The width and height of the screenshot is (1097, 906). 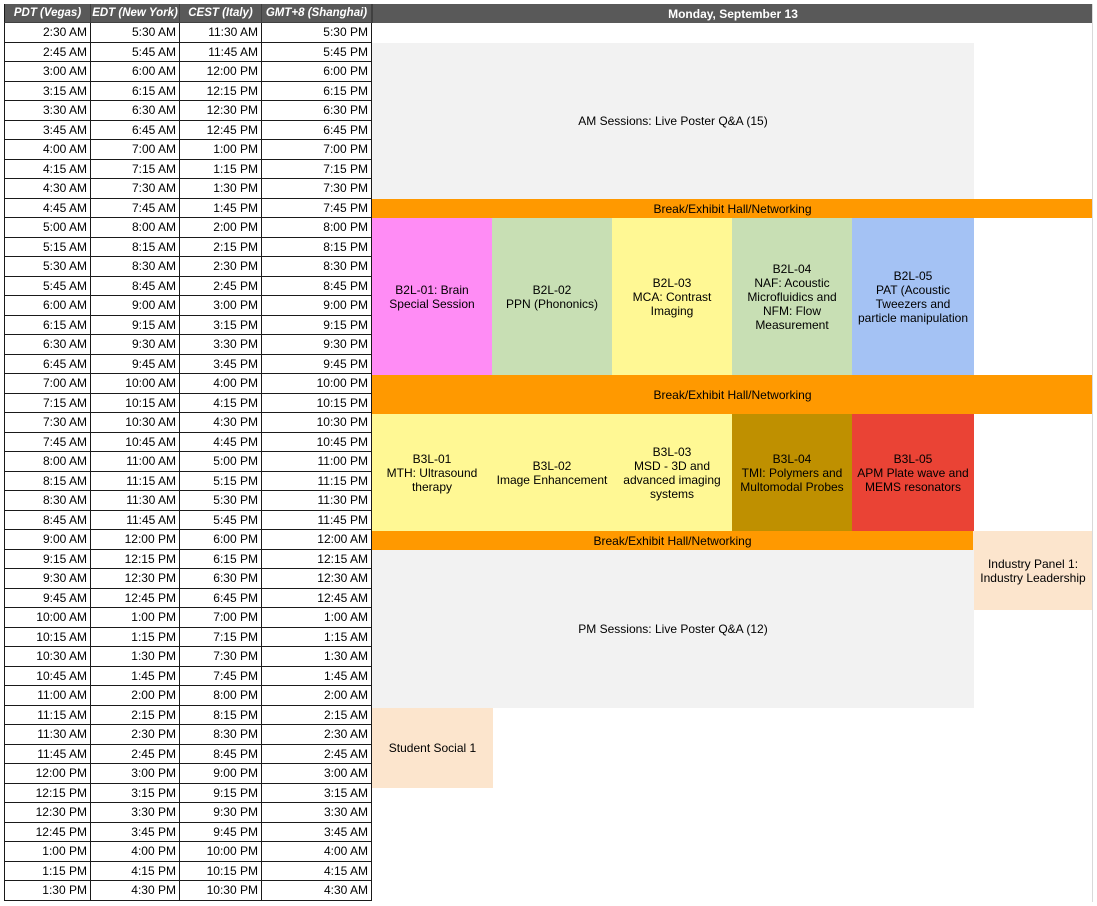 What do you see at coordinates (317, 52) in the screenshot?
I see `time-cell-gmt8: 5:45 PM` at bounding box center [317, 52].